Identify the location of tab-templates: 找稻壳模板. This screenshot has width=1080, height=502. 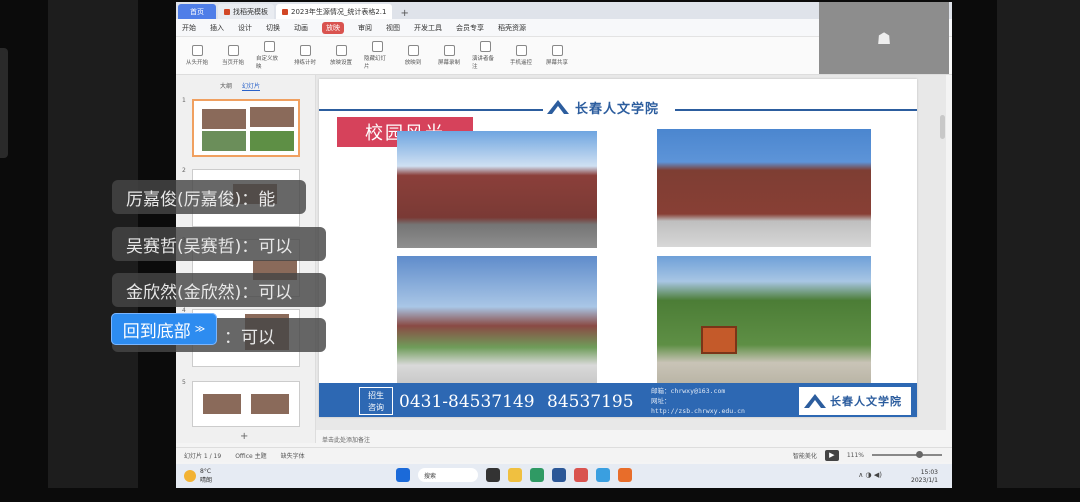
(246, 11).